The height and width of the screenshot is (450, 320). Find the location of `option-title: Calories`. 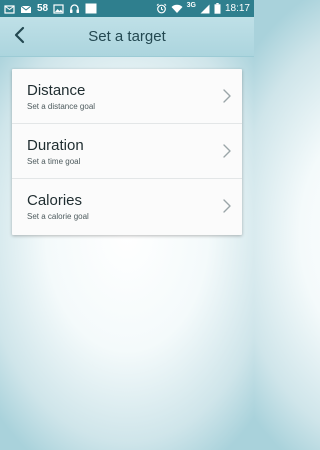

option-title: Calories is located at coordinates (55, 200).